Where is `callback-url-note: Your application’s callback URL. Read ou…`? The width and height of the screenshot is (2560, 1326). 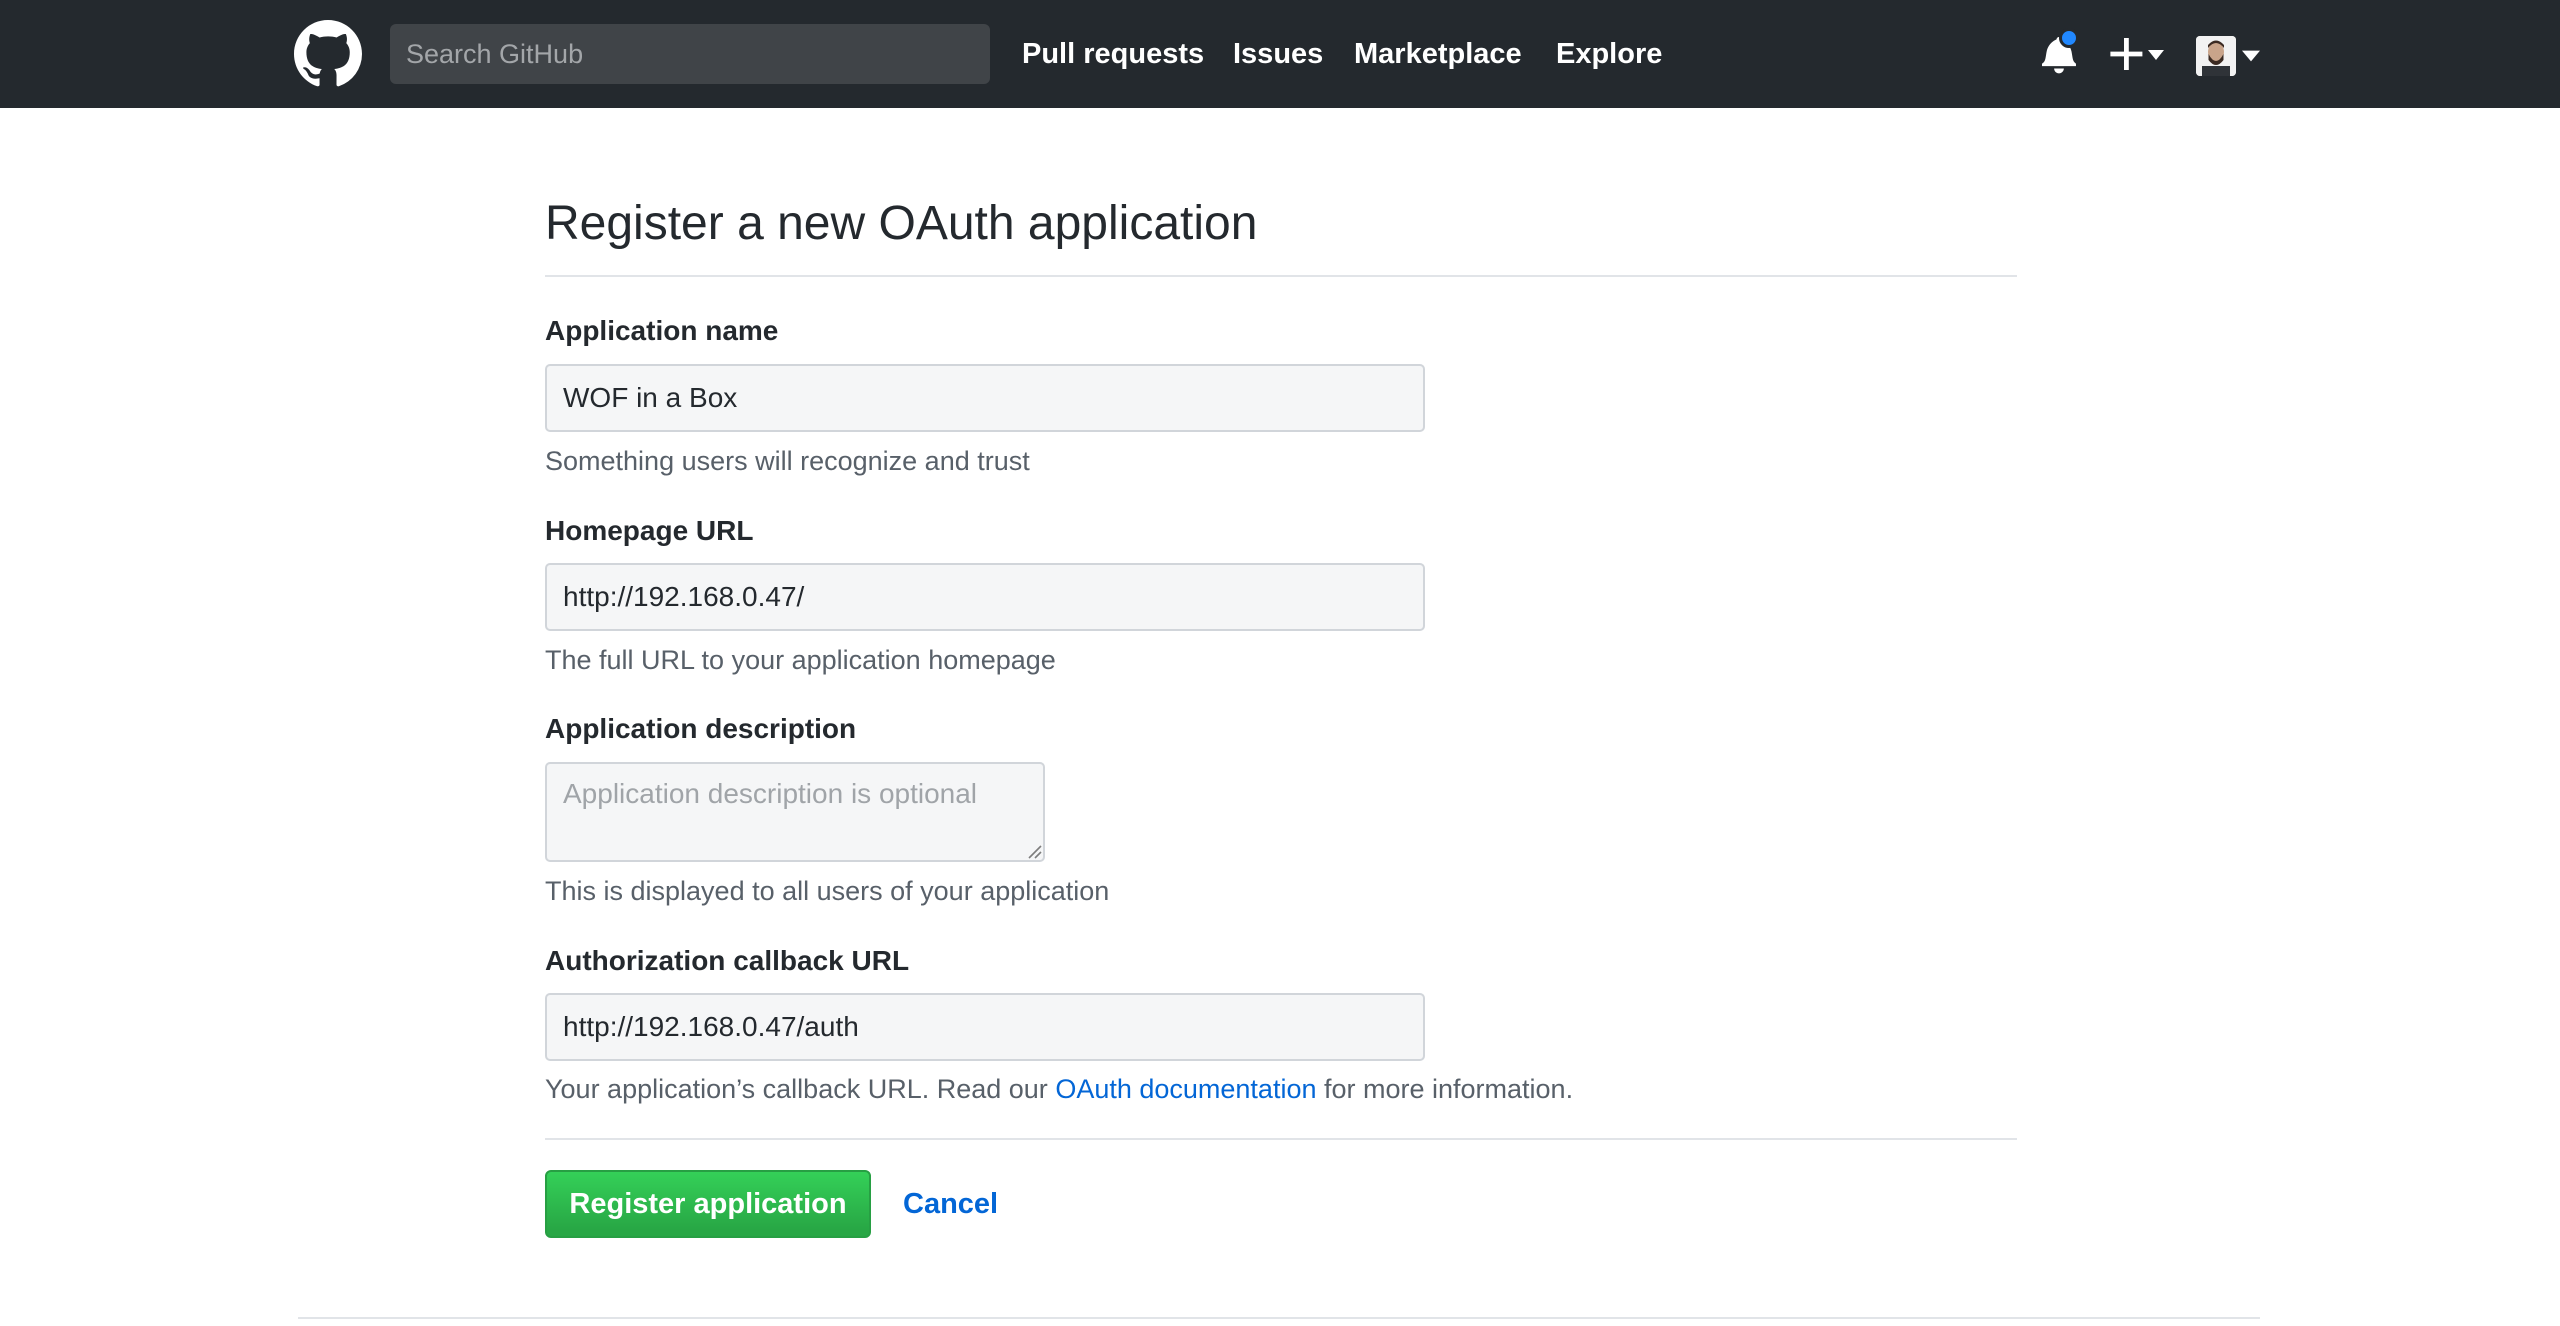
callback-url-note: Your application’s callback URL. Read ou… is located at coordinates (1059, 1089).